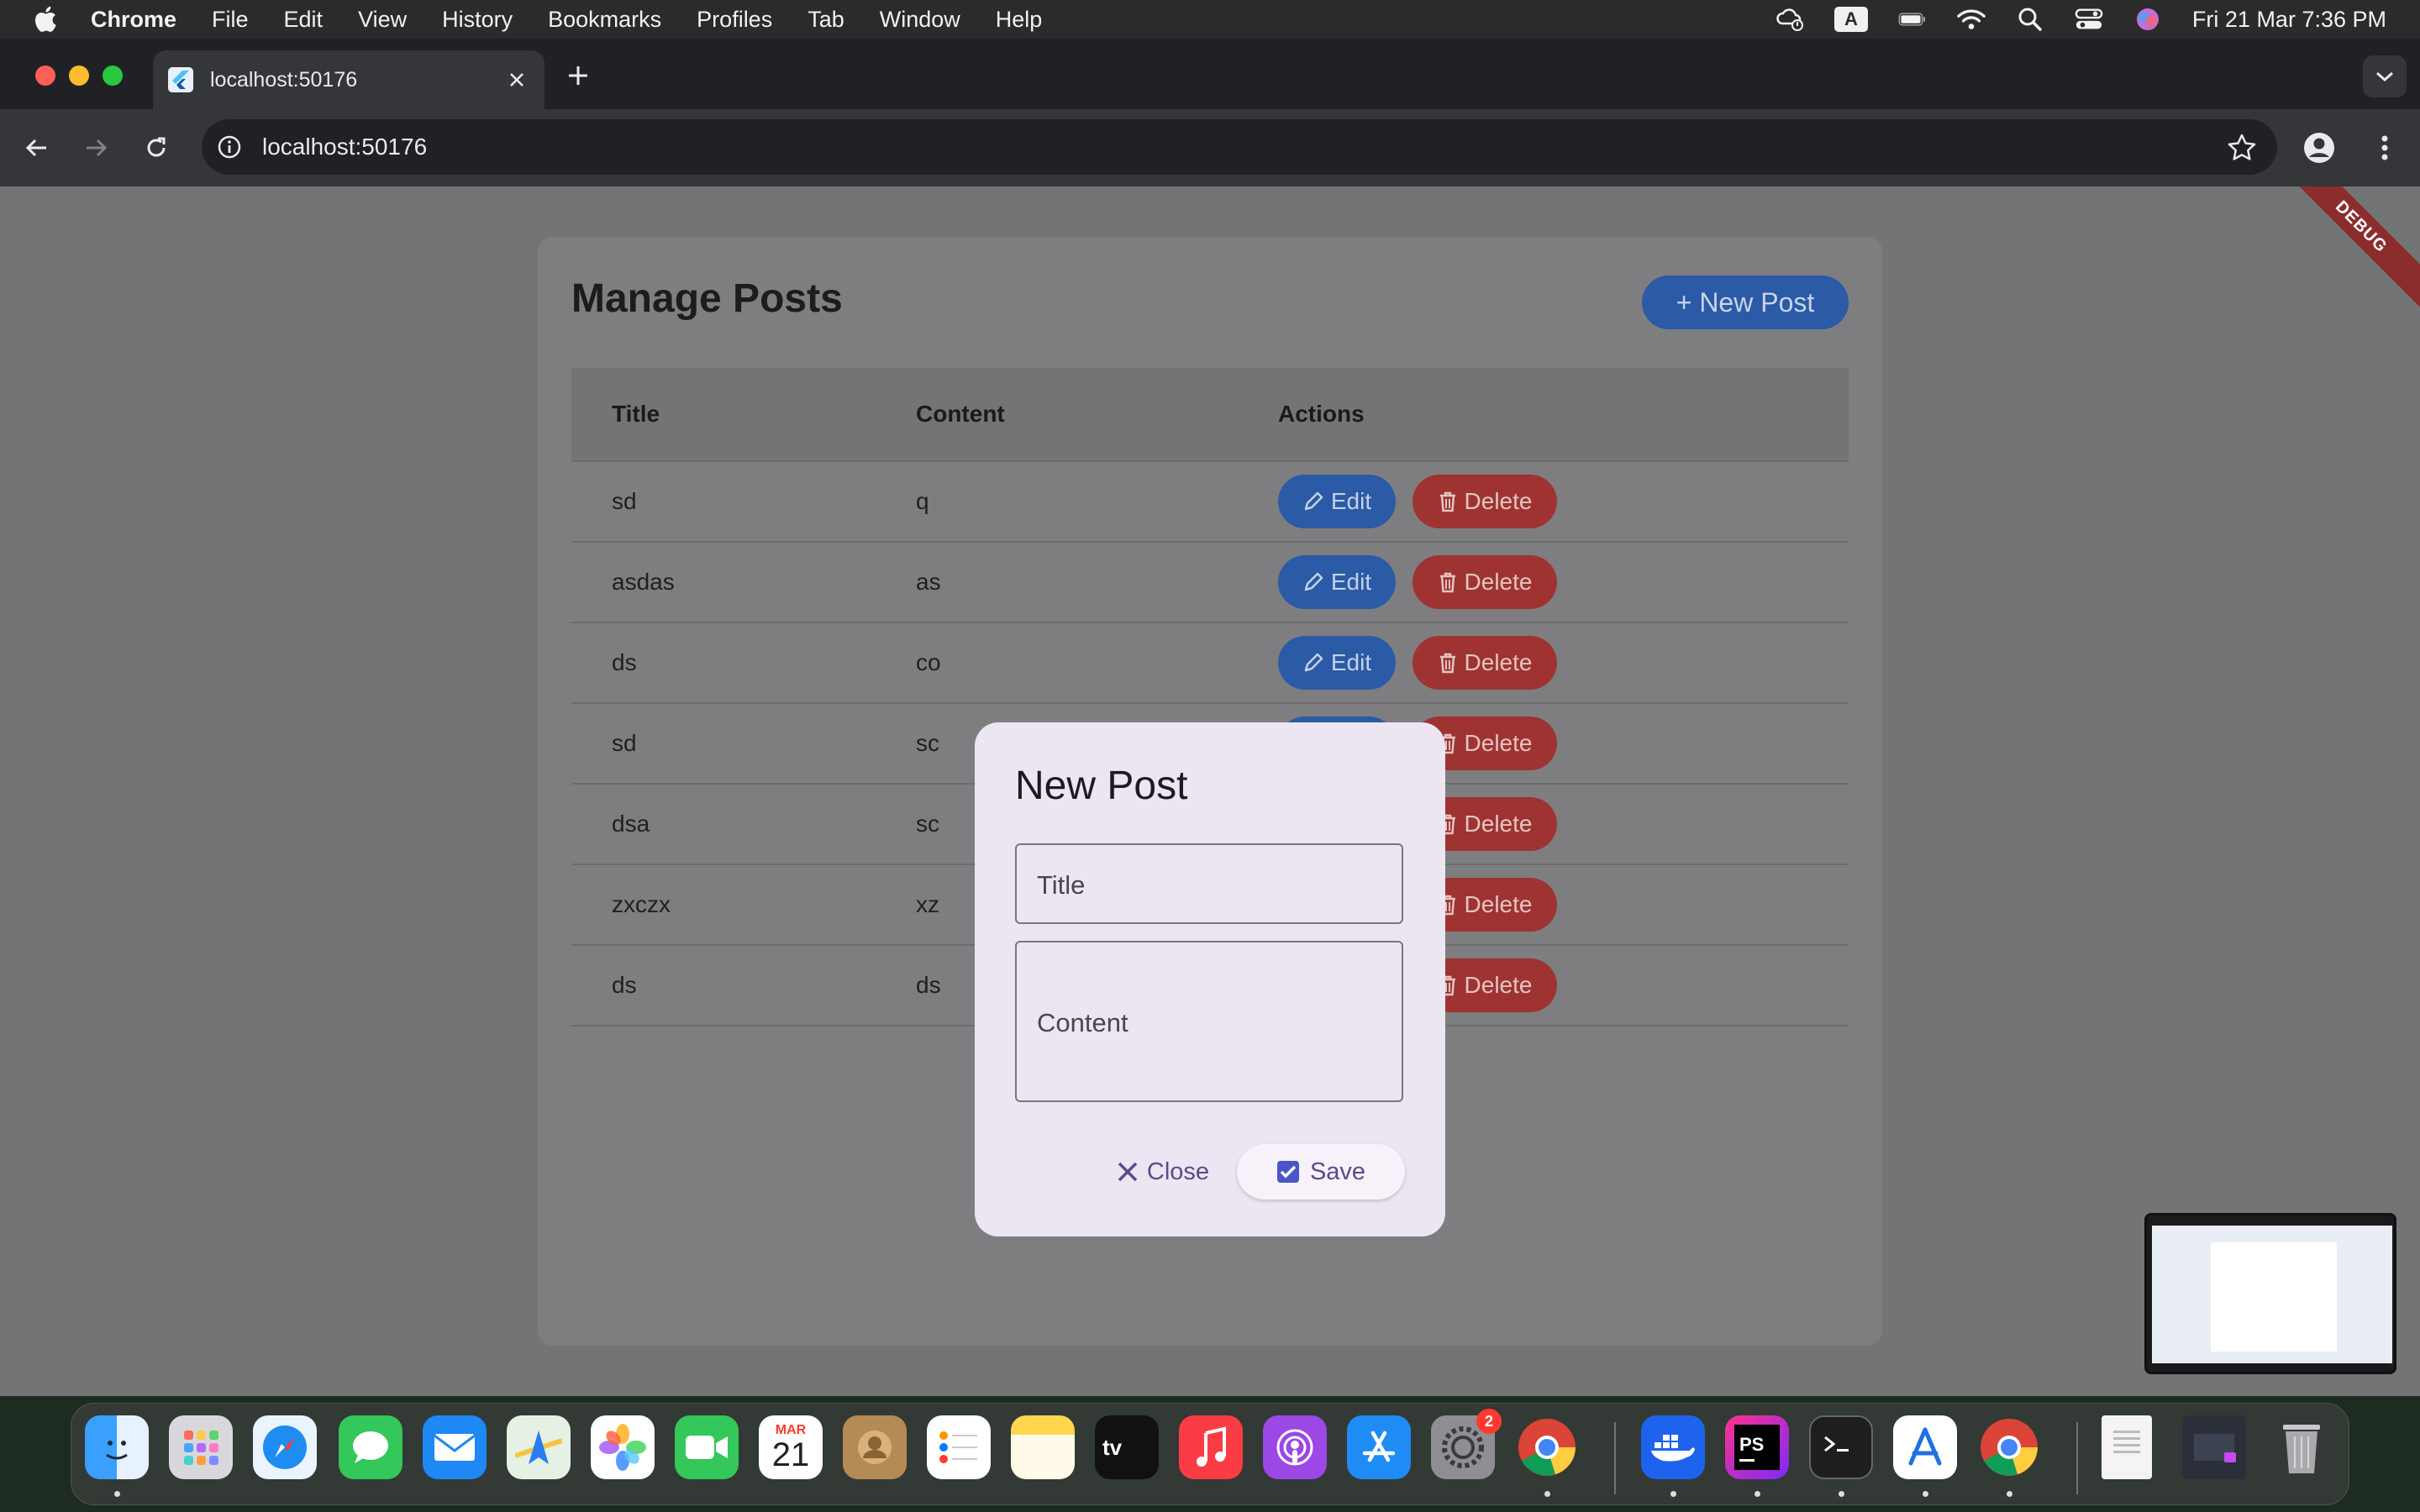  What do you see at coordinates (1210, 663) in the screenshot?
I see `table-row: ds co Edit Delete` at bounding box center [1210, 663].